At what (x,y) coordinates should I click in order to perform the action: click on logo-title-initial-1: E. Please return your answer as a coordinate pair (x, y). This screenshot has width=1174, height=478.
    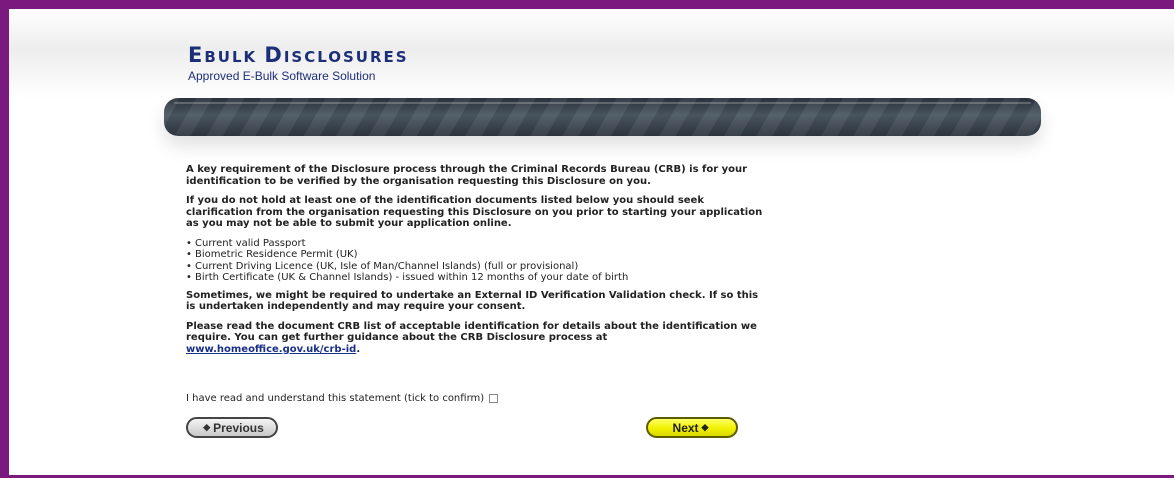
    Looking at the image, I should click on (196, 55).